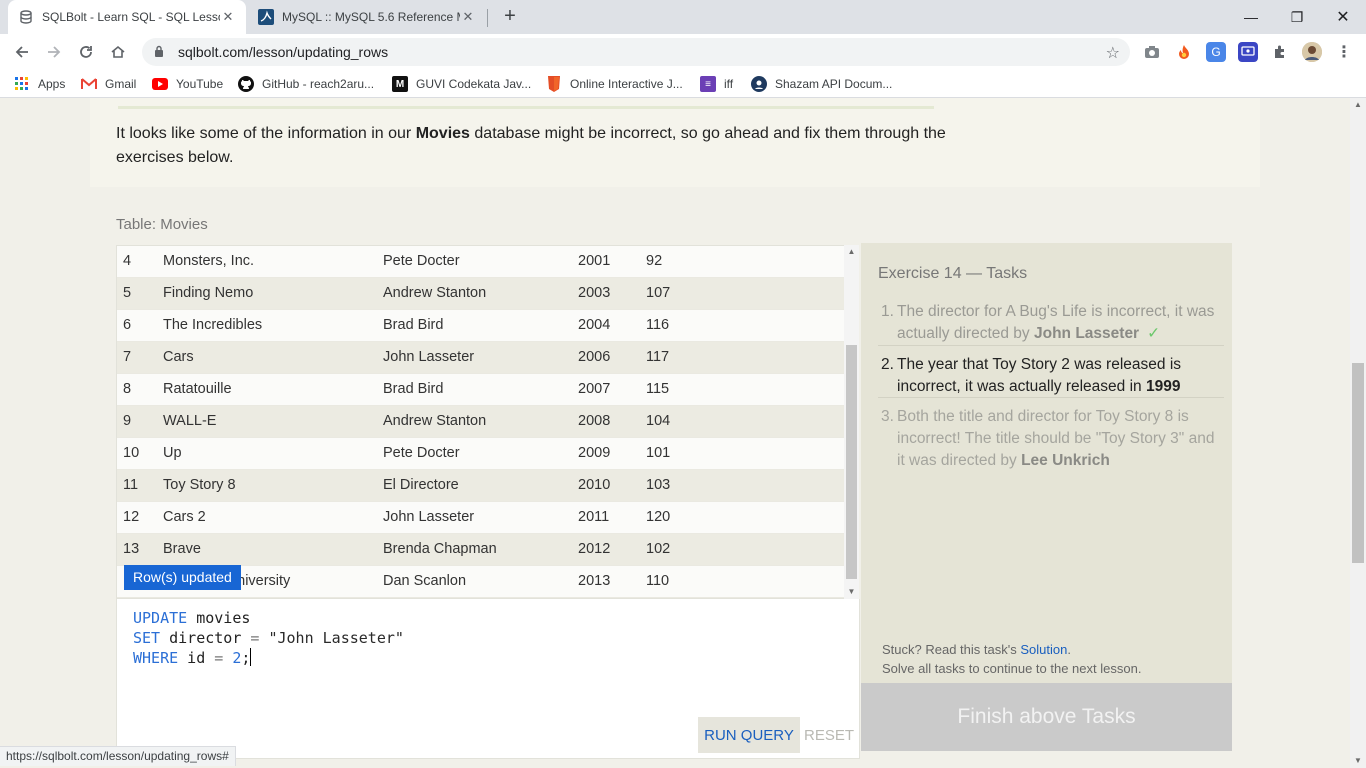  I want to click on tab-mysql: MySQL :: MySQL 5.6 Reference M ✕, so click(367, 17).